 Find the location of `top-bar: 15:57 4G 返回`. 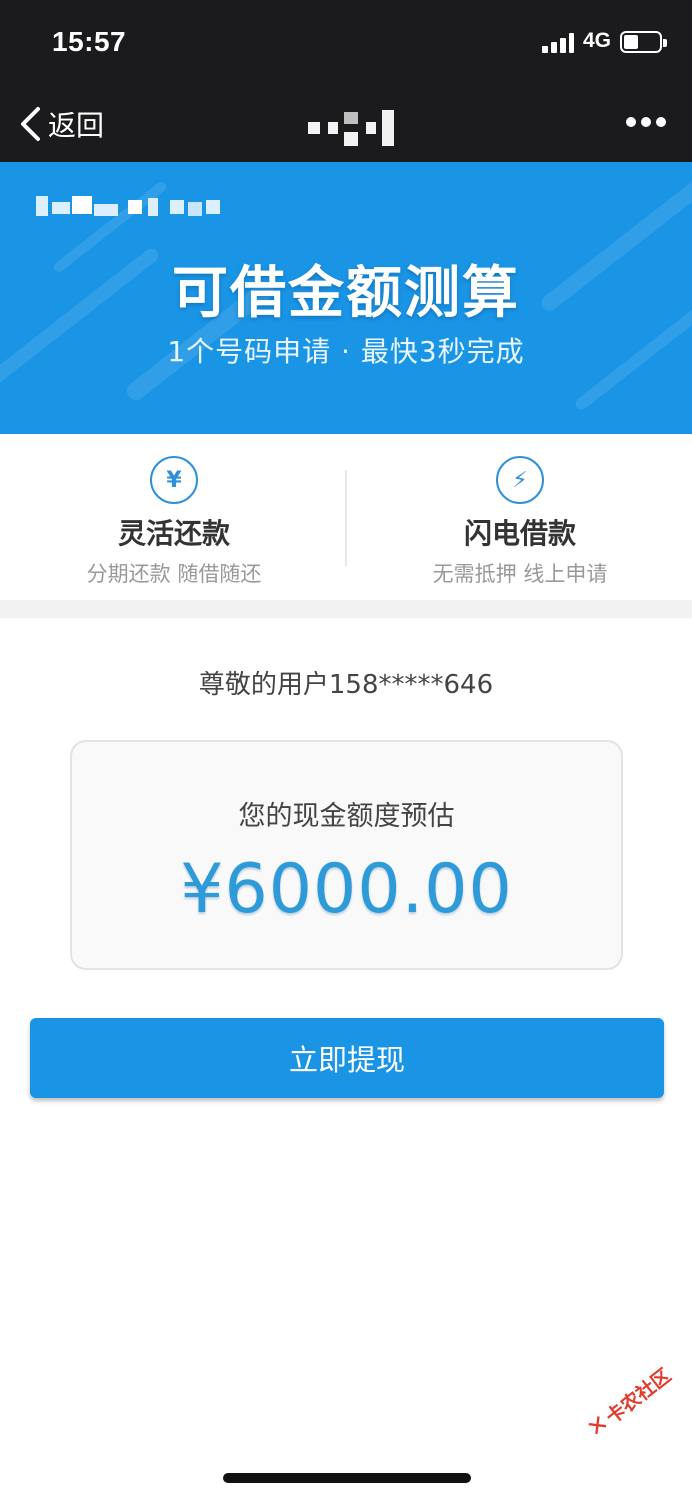

top-bar: 15:57 4G 返回 is located at coordinates (346, 81).